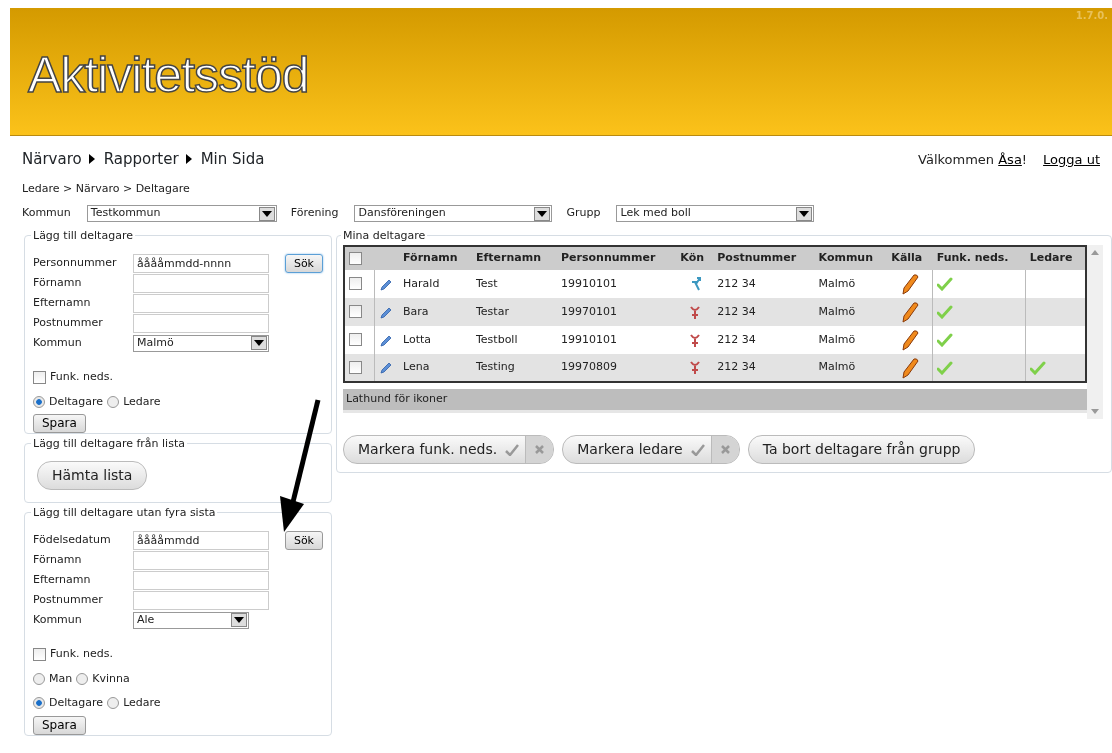 The height and width of the screenshot is (753, 1112). I want to click on radio-label: Man, so click(61, 678).